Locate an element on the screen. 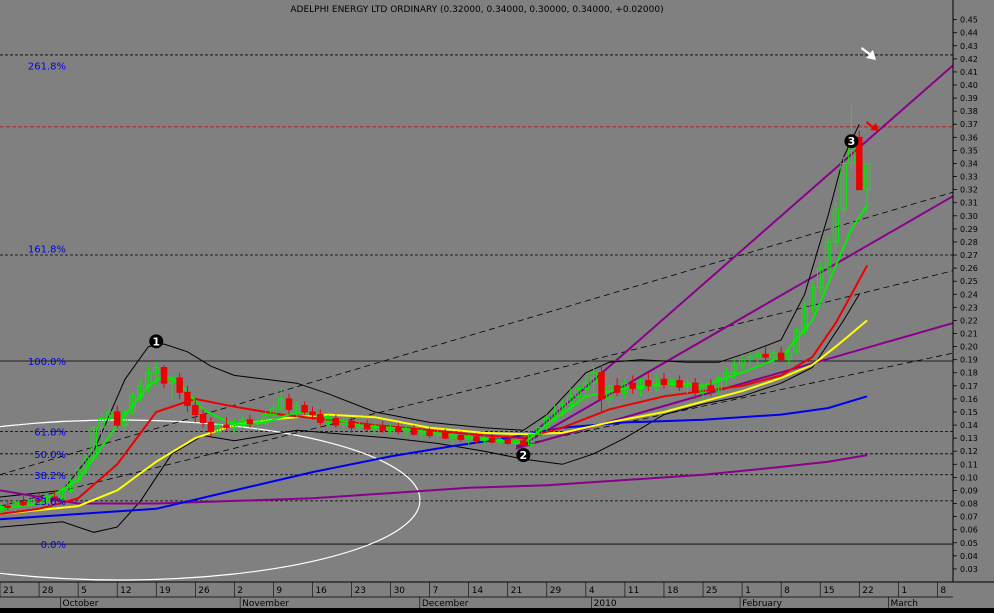 The width and height of the screenshot is (994, 613). price-tick-label: 0.27 is located at coordinates (969, 255).